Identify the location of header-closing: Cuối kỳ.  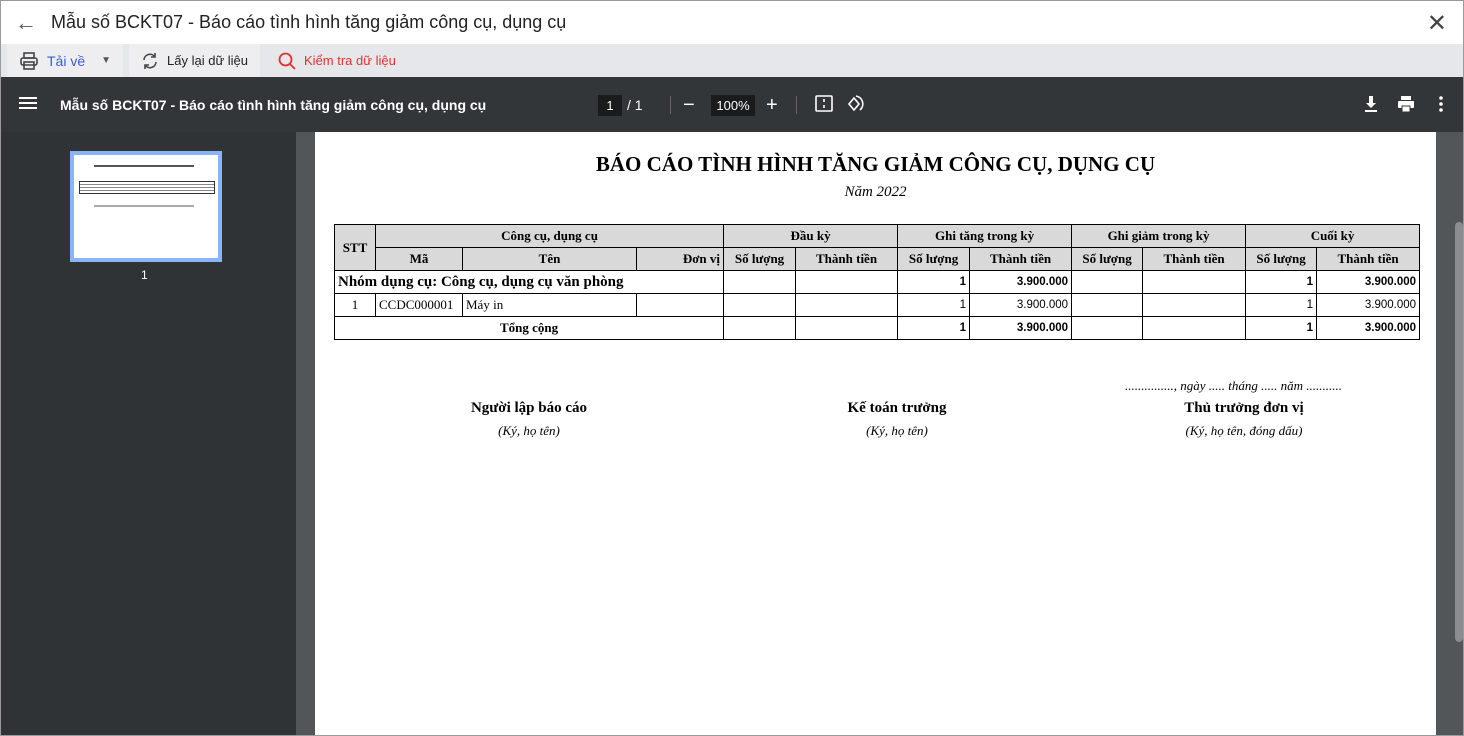
(1333, 236).